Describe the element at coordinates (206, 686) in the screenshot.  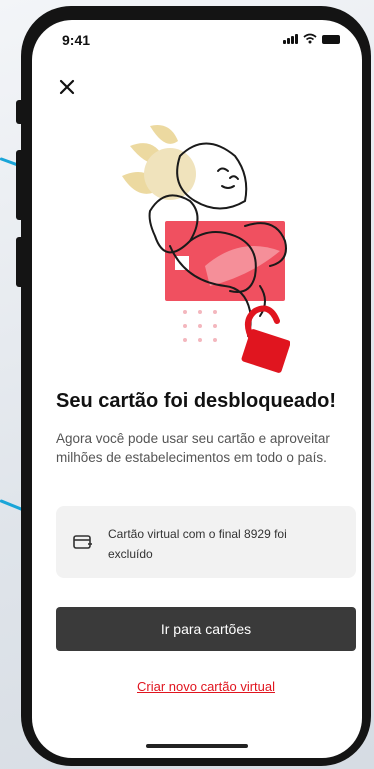
I see `create-virtual-card-link: Criar novo cartão virtual` at that location.